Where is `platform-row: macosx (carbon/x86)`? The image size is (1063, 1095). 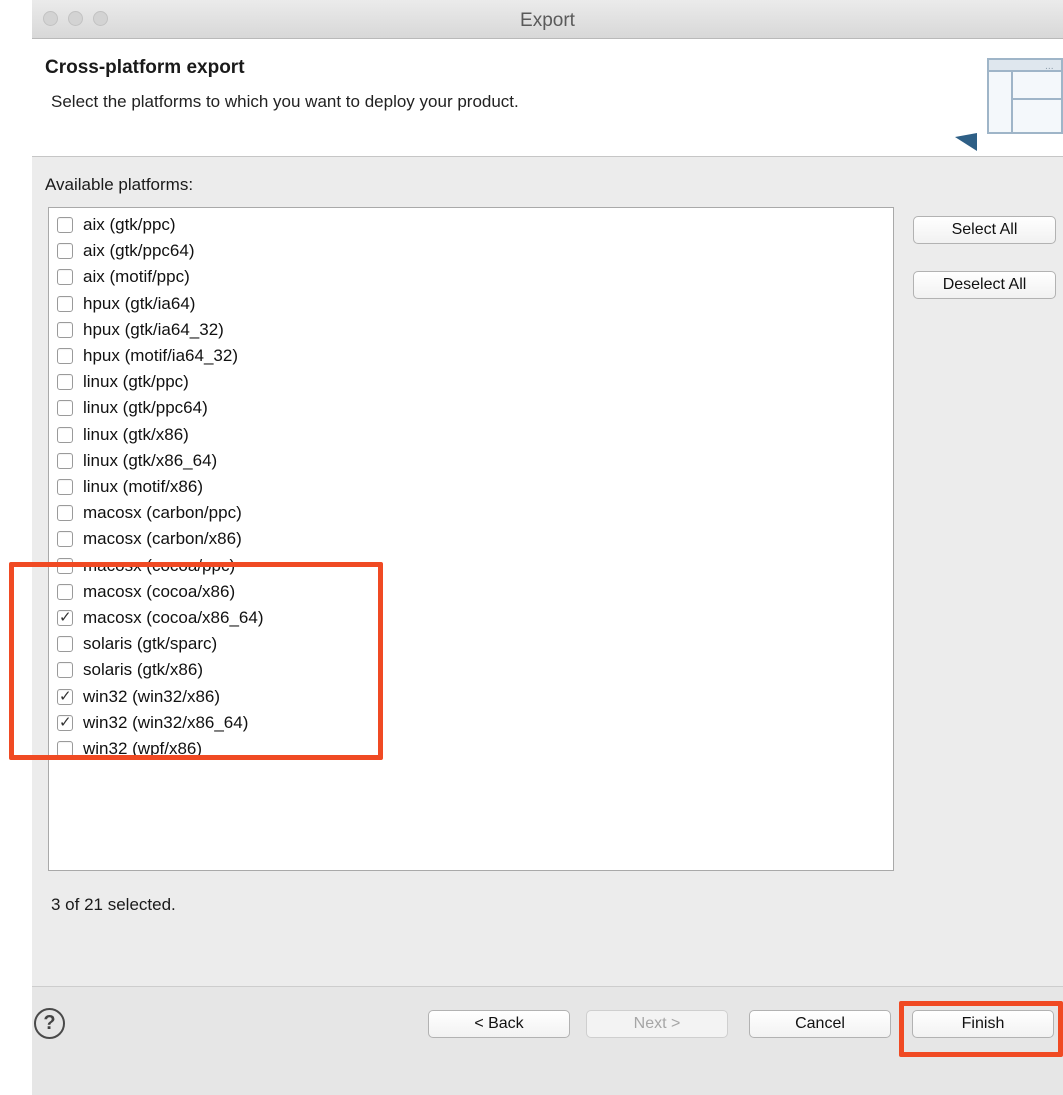
platform-row: macosx (carbon/x86) is located at coordinates (149, 539).